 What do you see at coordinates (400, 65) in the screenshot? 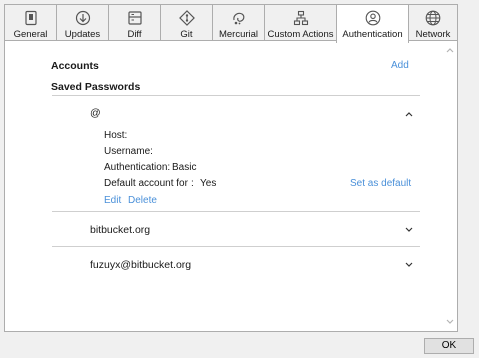
I see `add-account-link: Add` at bounding box center [400, 65].